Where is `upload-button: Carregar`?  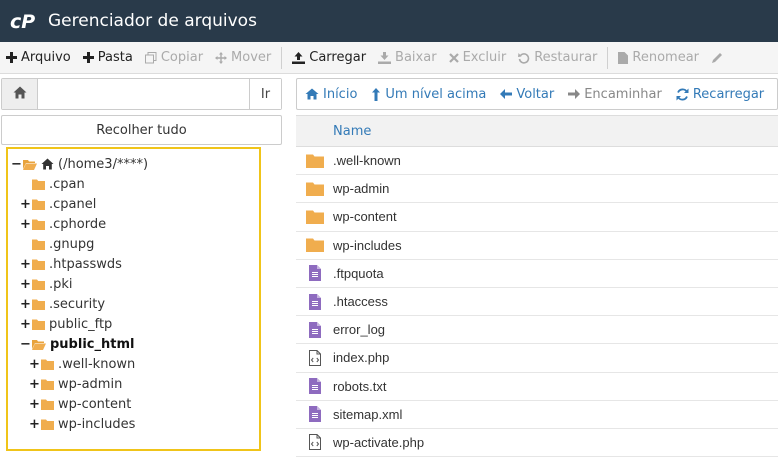 upload-button: Carregar is located at coordinates (329, 57).